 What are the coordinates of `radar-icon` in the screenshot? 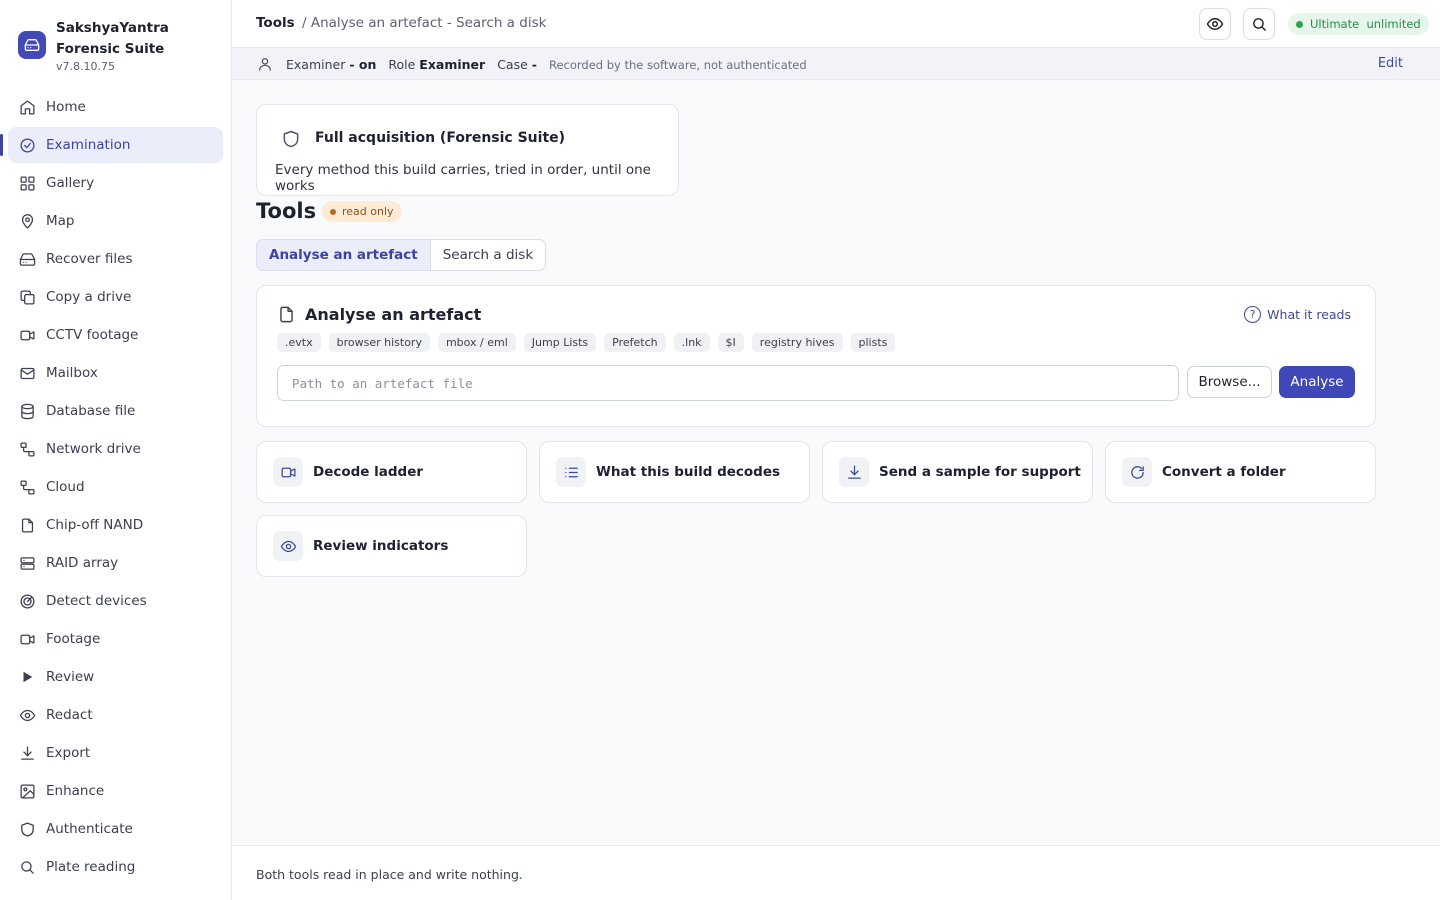 It's located at (27, 601).